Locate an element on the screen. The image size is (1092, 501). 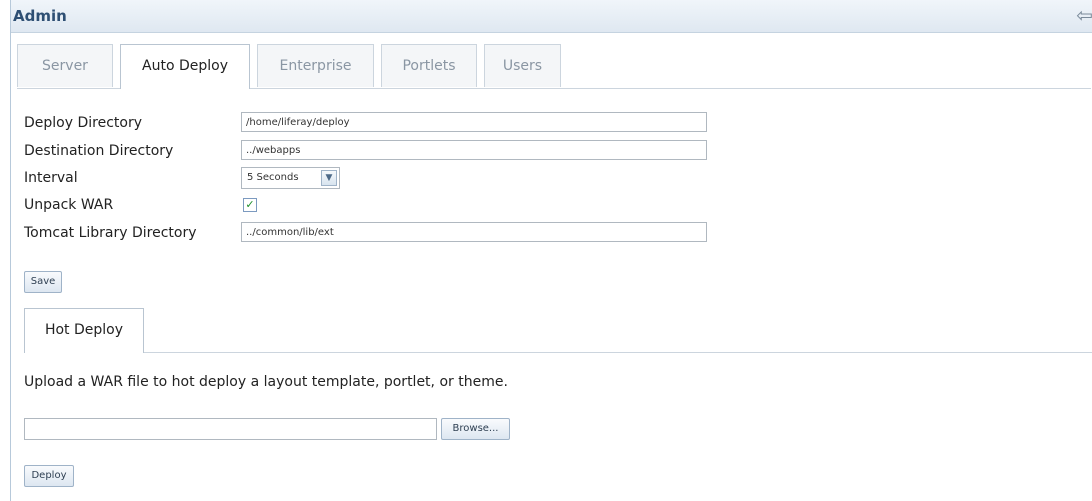
tab-label: Server is located at coordinates (65, 66).